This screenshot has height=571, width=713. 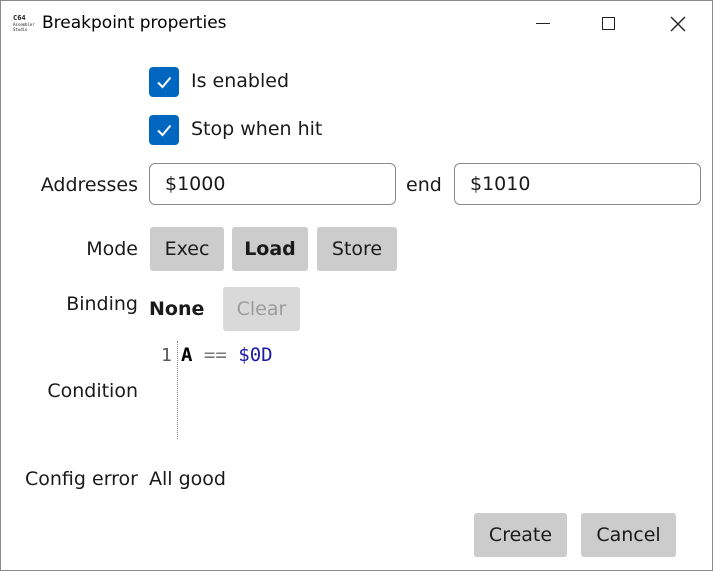 I want to click on cancel-button: Cancel, so click(x=628, y=535).